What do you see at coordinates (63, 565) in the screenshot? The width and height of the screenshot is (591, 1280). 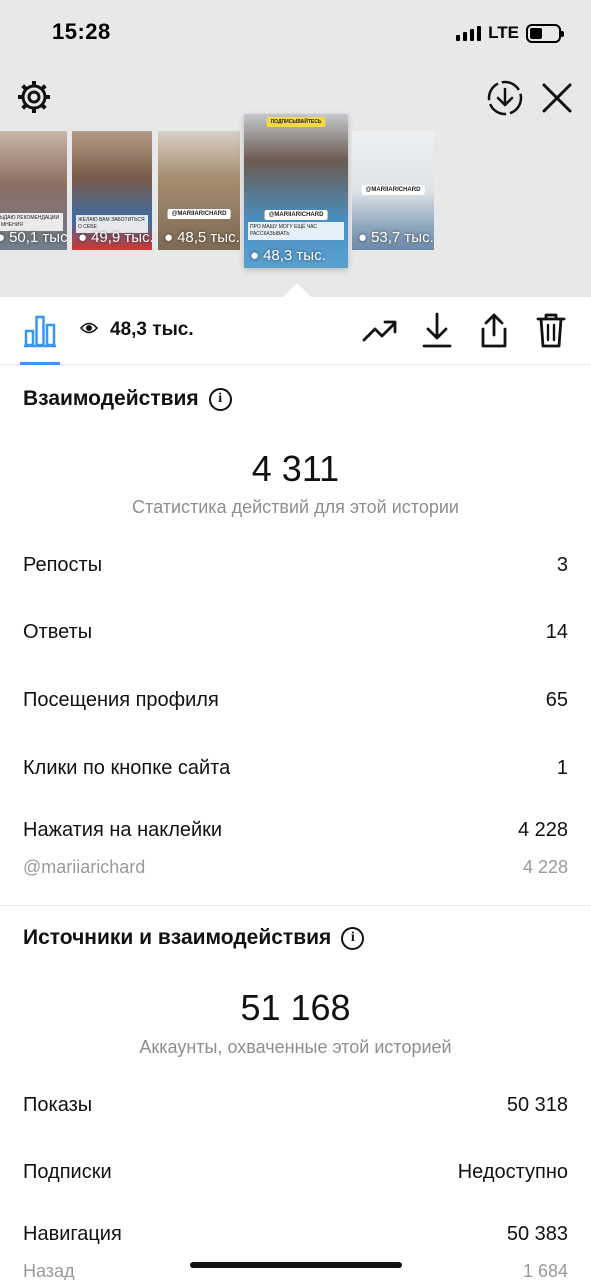 I see `stat-label: Репосты` at bounding box center [63, 565].